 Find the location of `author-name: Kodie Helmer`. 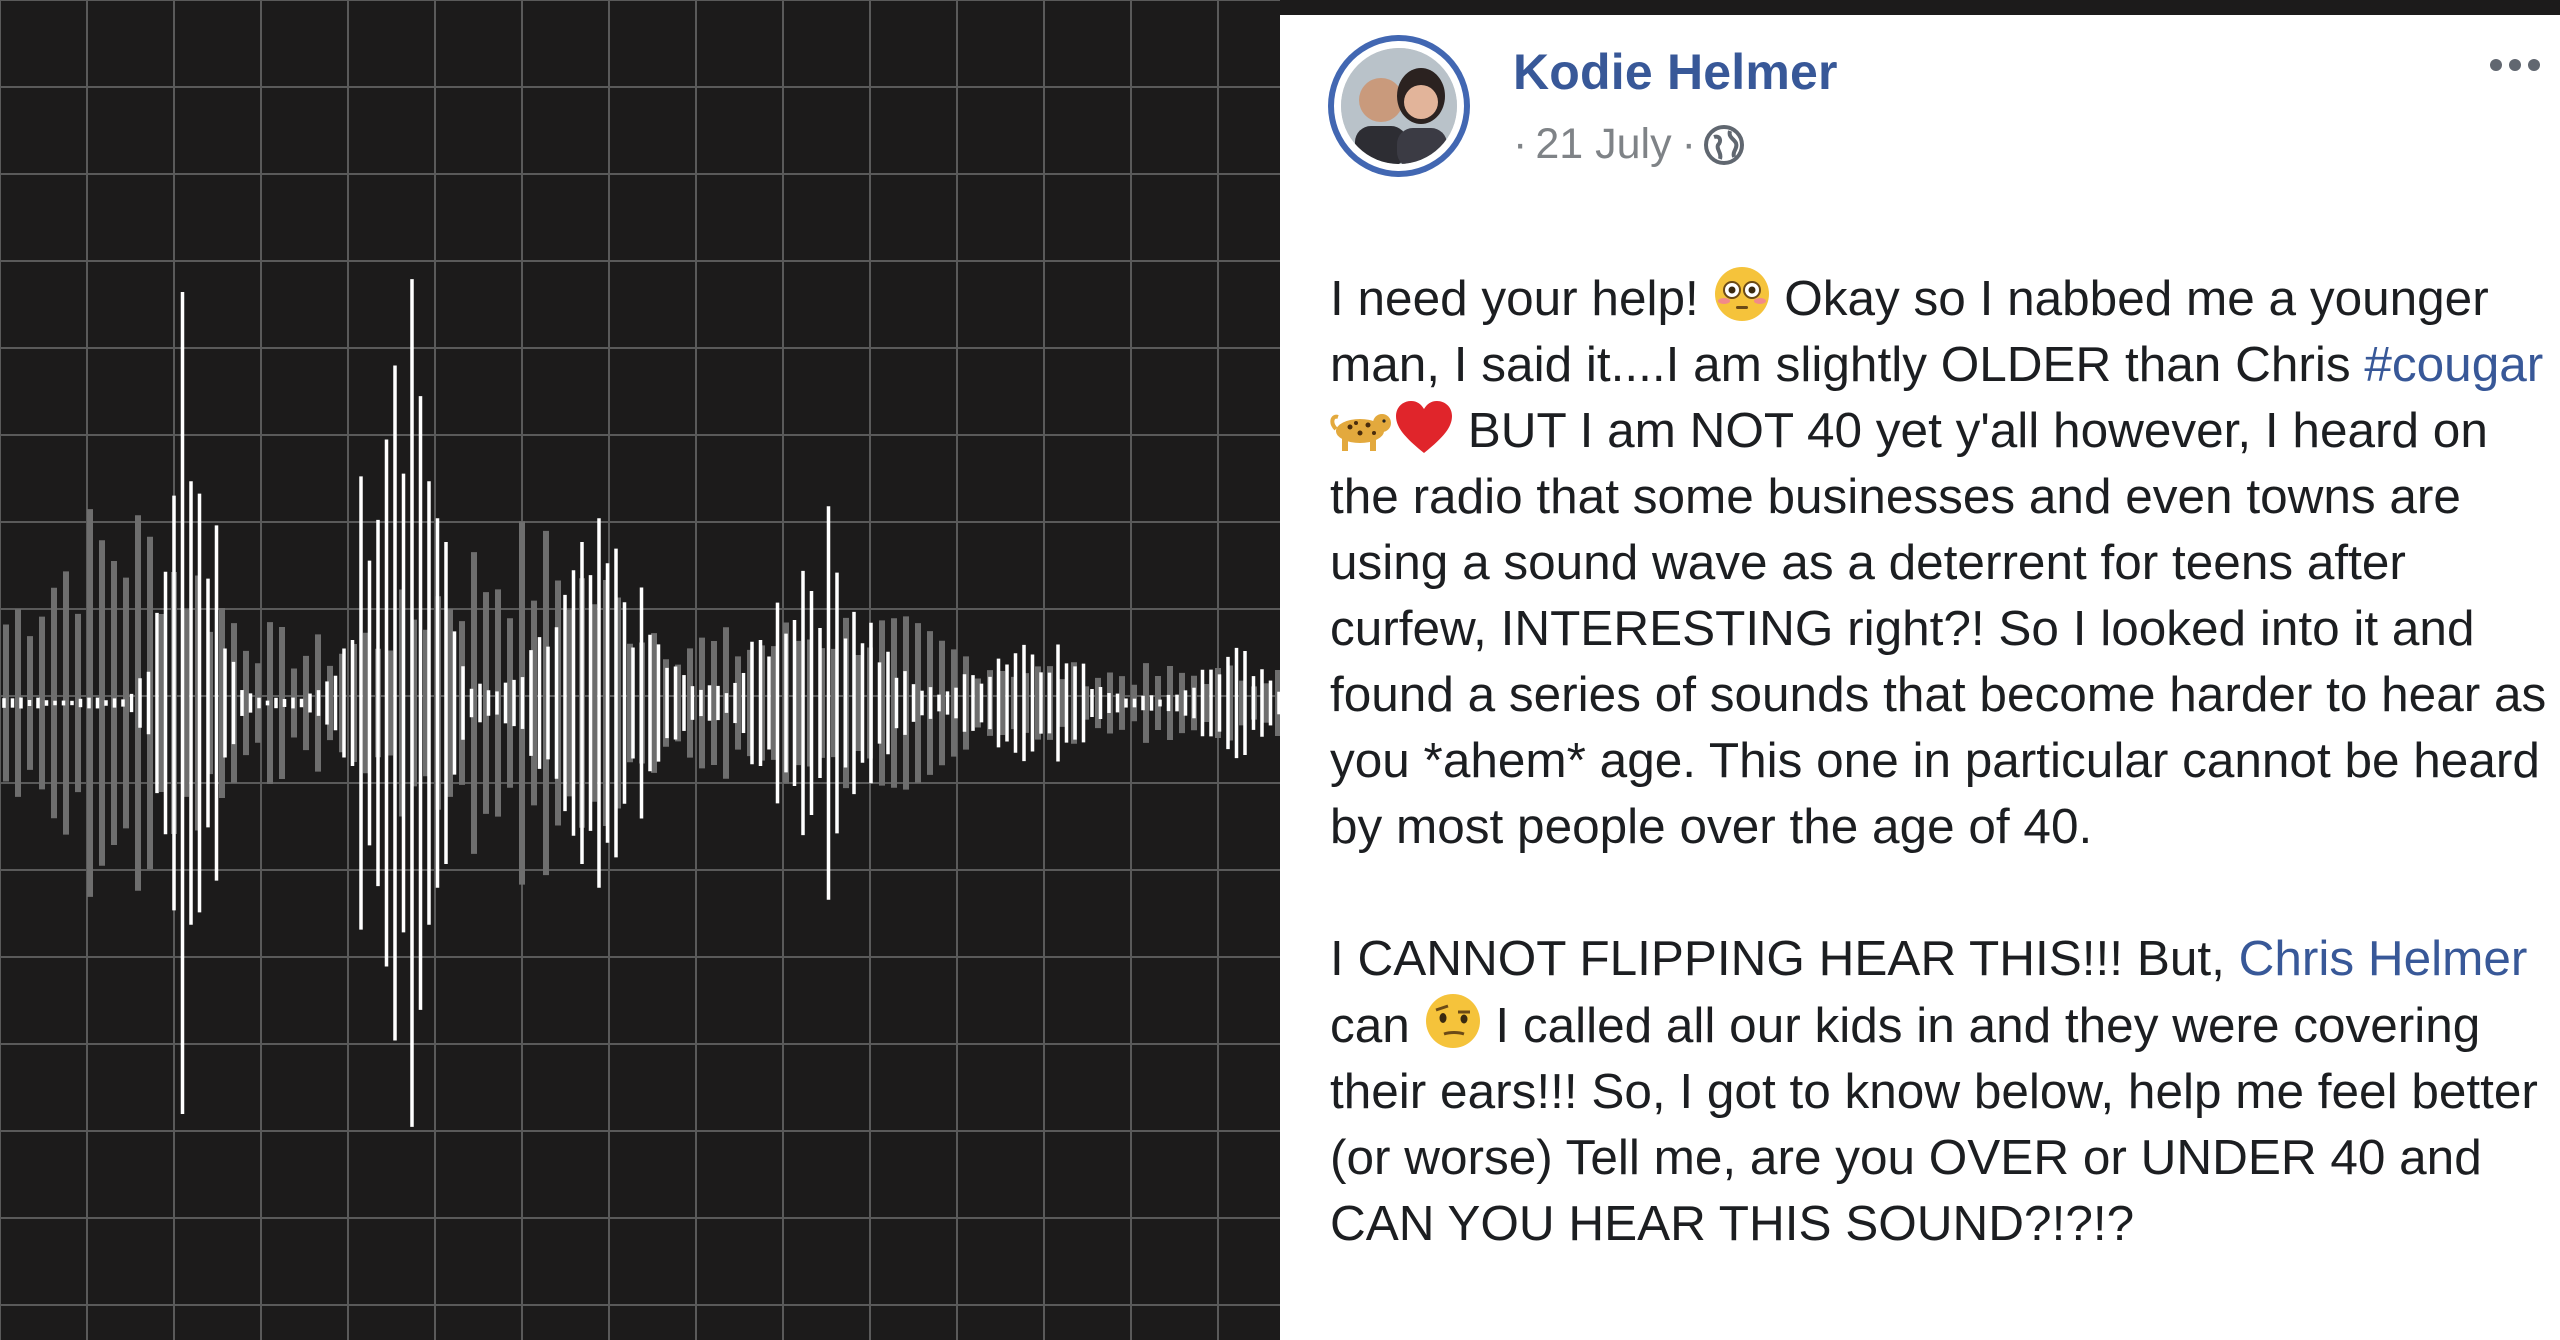

author-name: Kodie Helmer is located at coordinates (1675, 72).